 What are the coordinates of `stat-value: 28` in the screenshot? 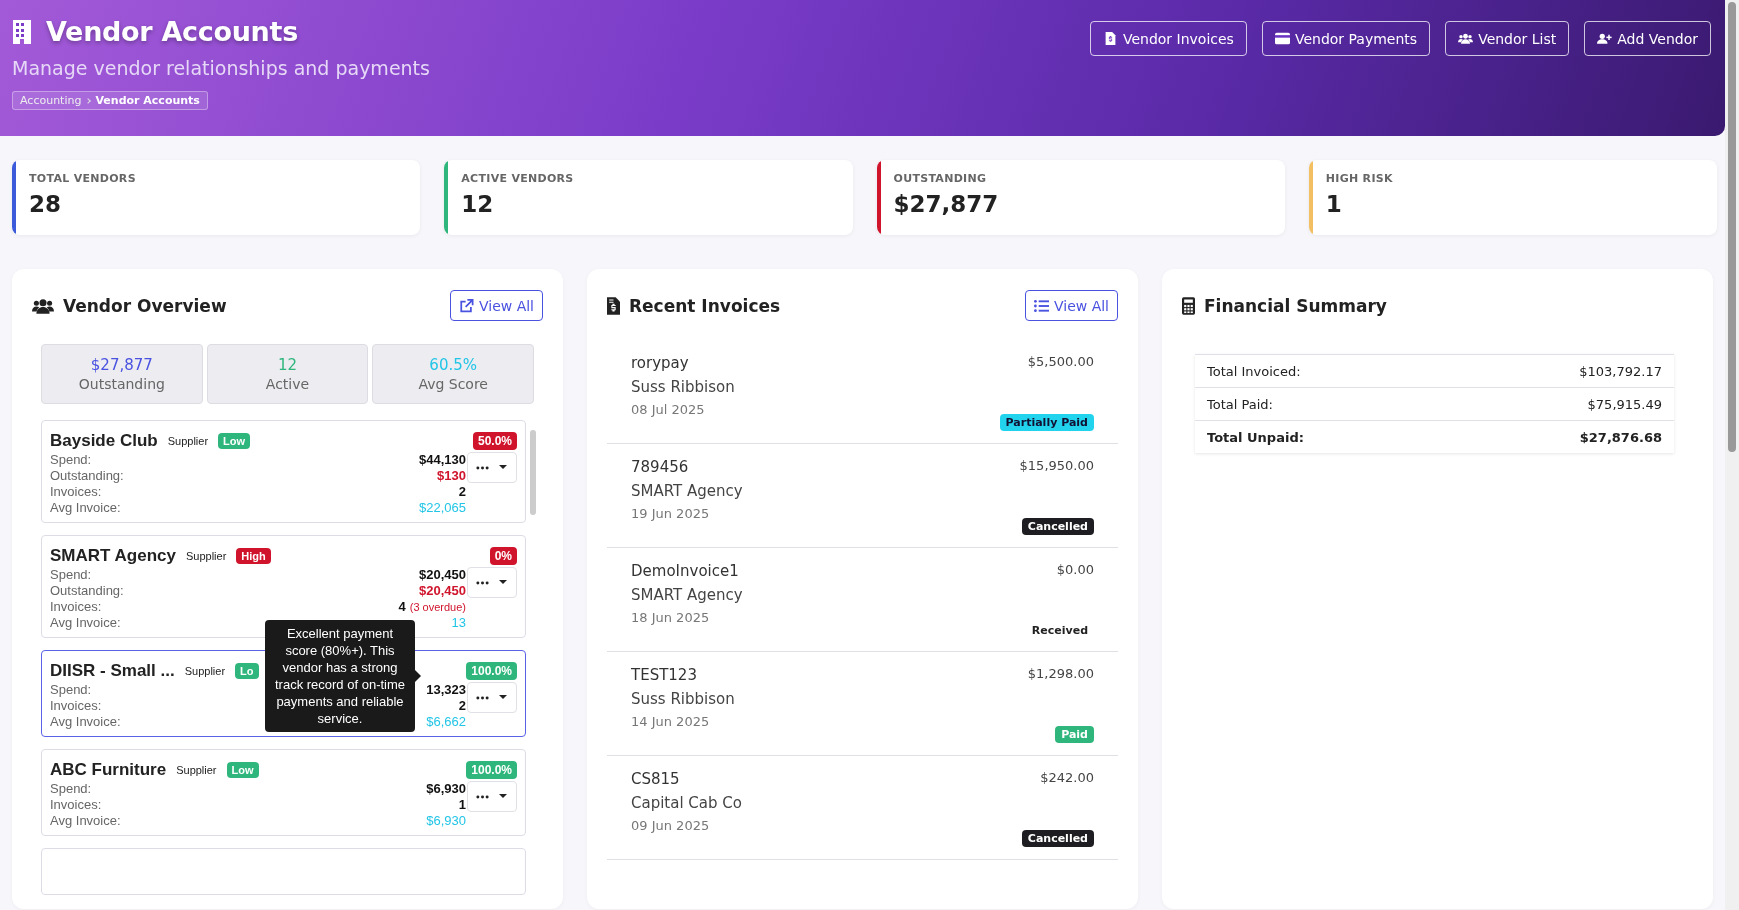 It's located at (45, 204).